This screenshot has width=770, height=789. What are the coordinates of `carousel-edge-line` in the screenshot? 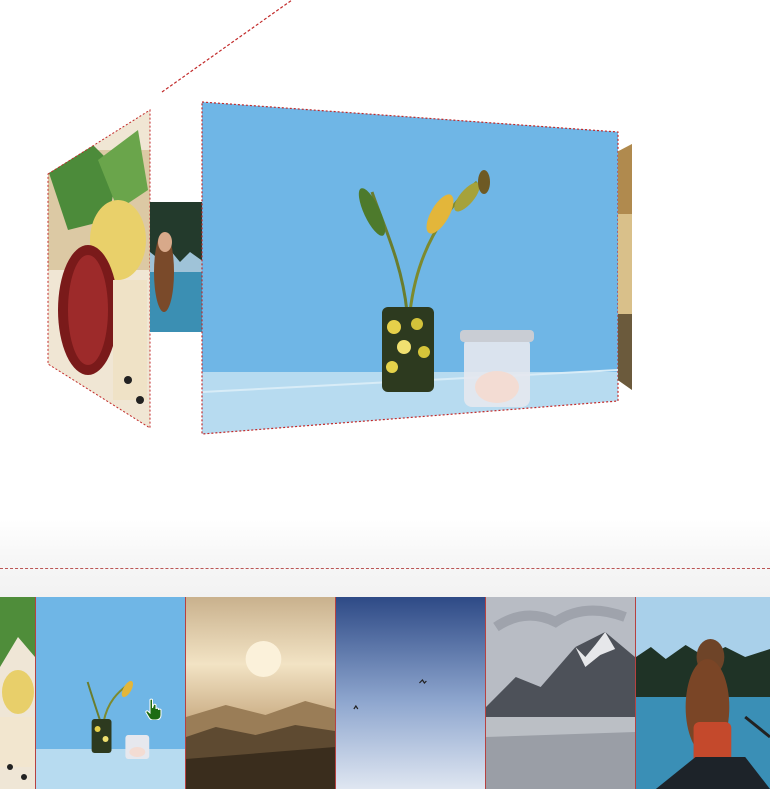 It's located at (227, 46).